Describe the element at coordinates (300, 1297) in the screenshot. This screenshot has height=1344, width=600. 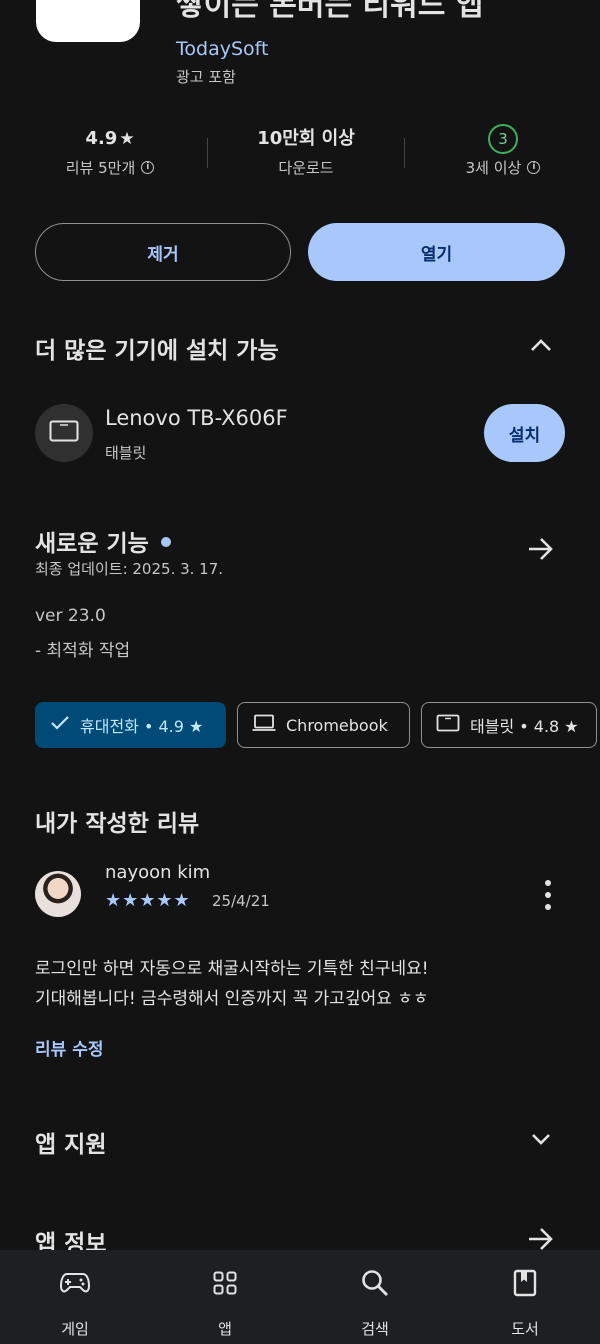
I see `bottom-nav: 게임 앱 검색 도서` at that location.